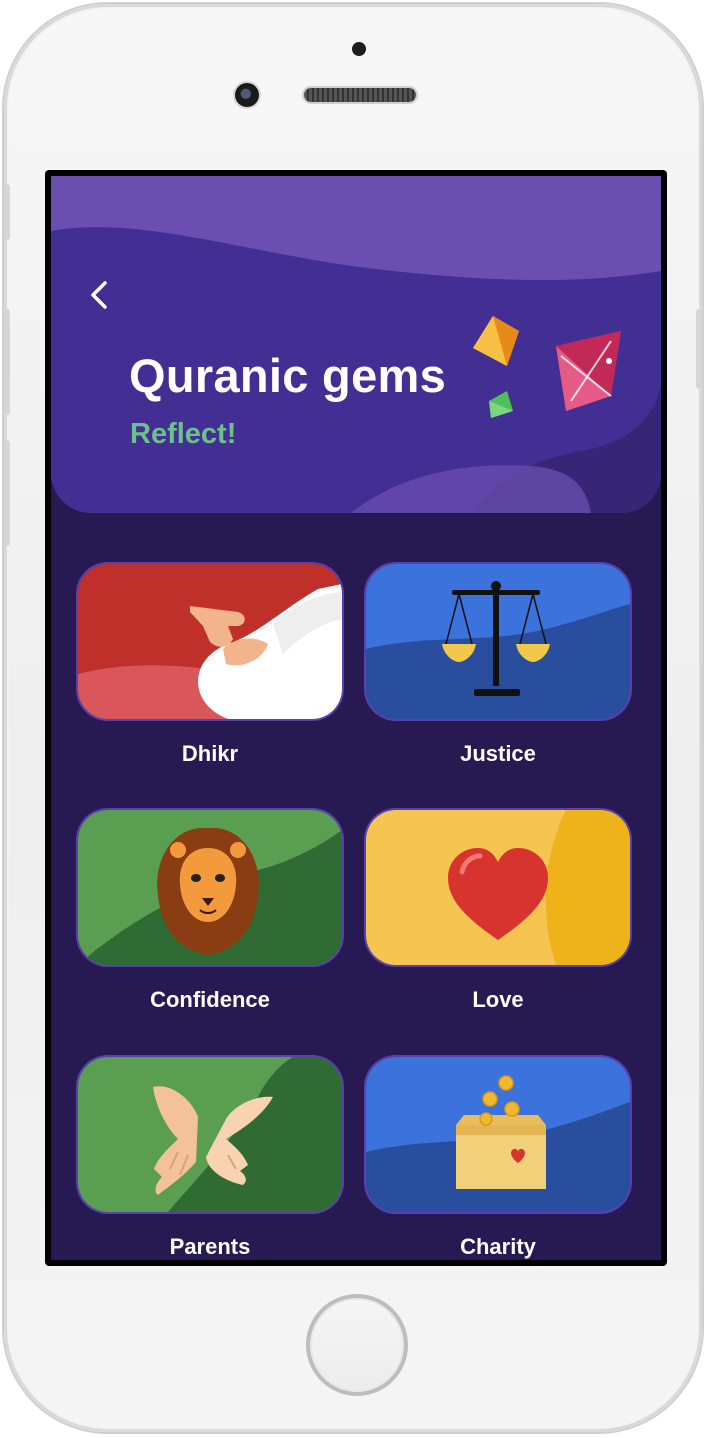  Describe the element at coordinates (498, 1246) in the screenshot. I see `category-label-charity: Charity` at that location.